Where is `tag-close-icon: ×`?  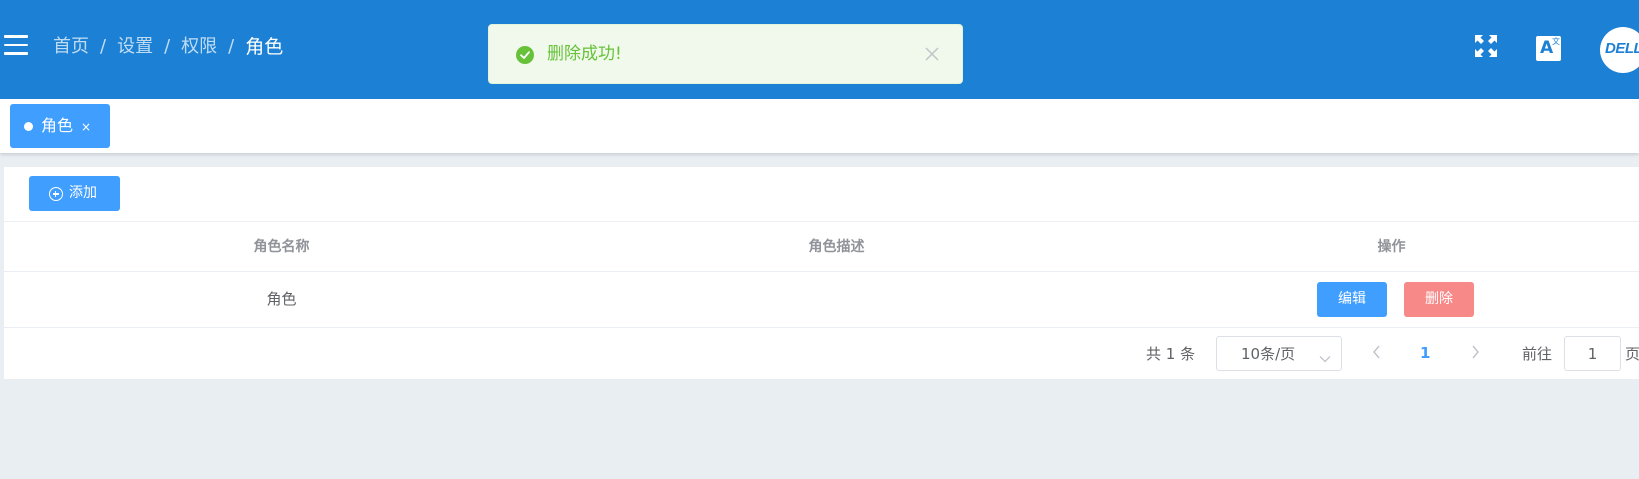
tag-close-icon: × is located at coordinates (86, 127).